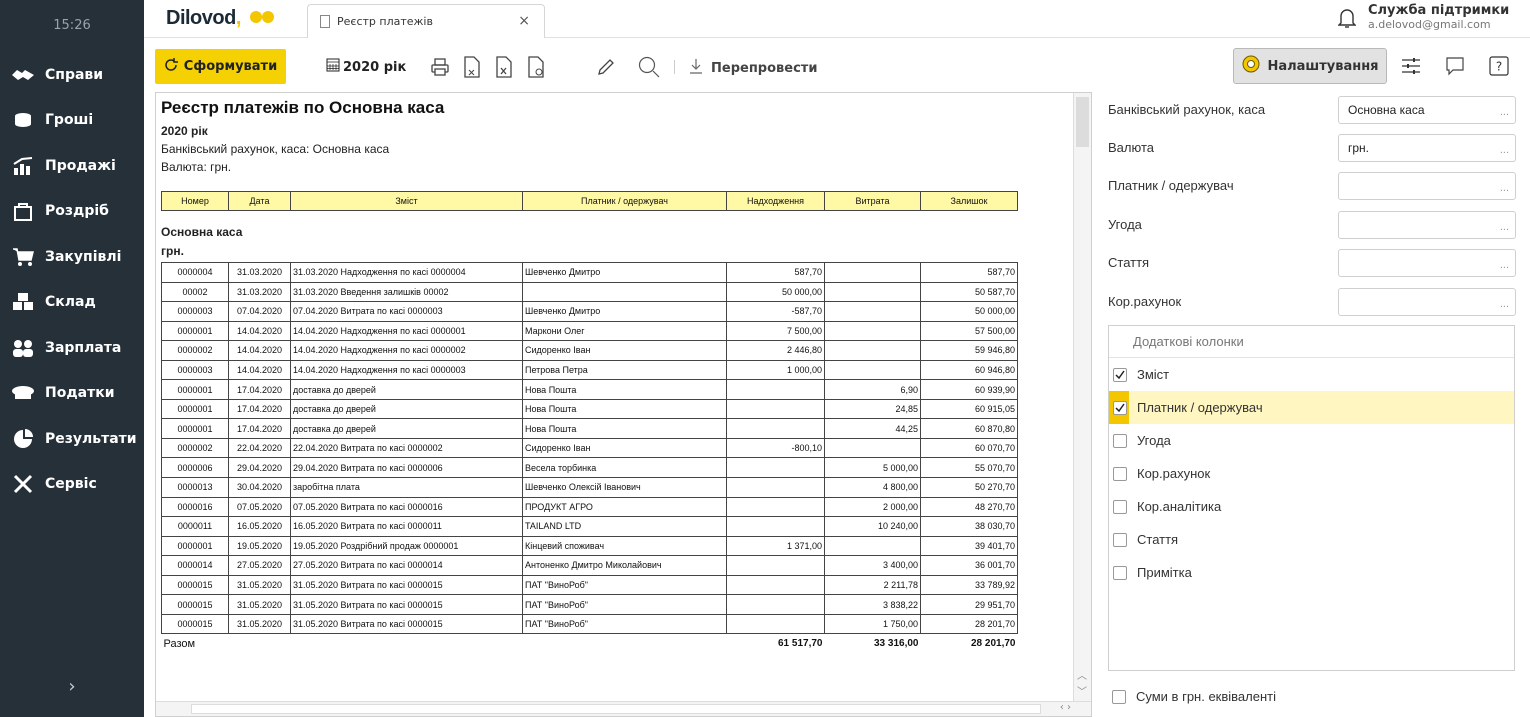 This screenshot has height=717, width=1530. What do you see at coordinates (775, 350) in the screenshot?
I see `table-cell: 2 446,80` at bounding box center [775, 350].